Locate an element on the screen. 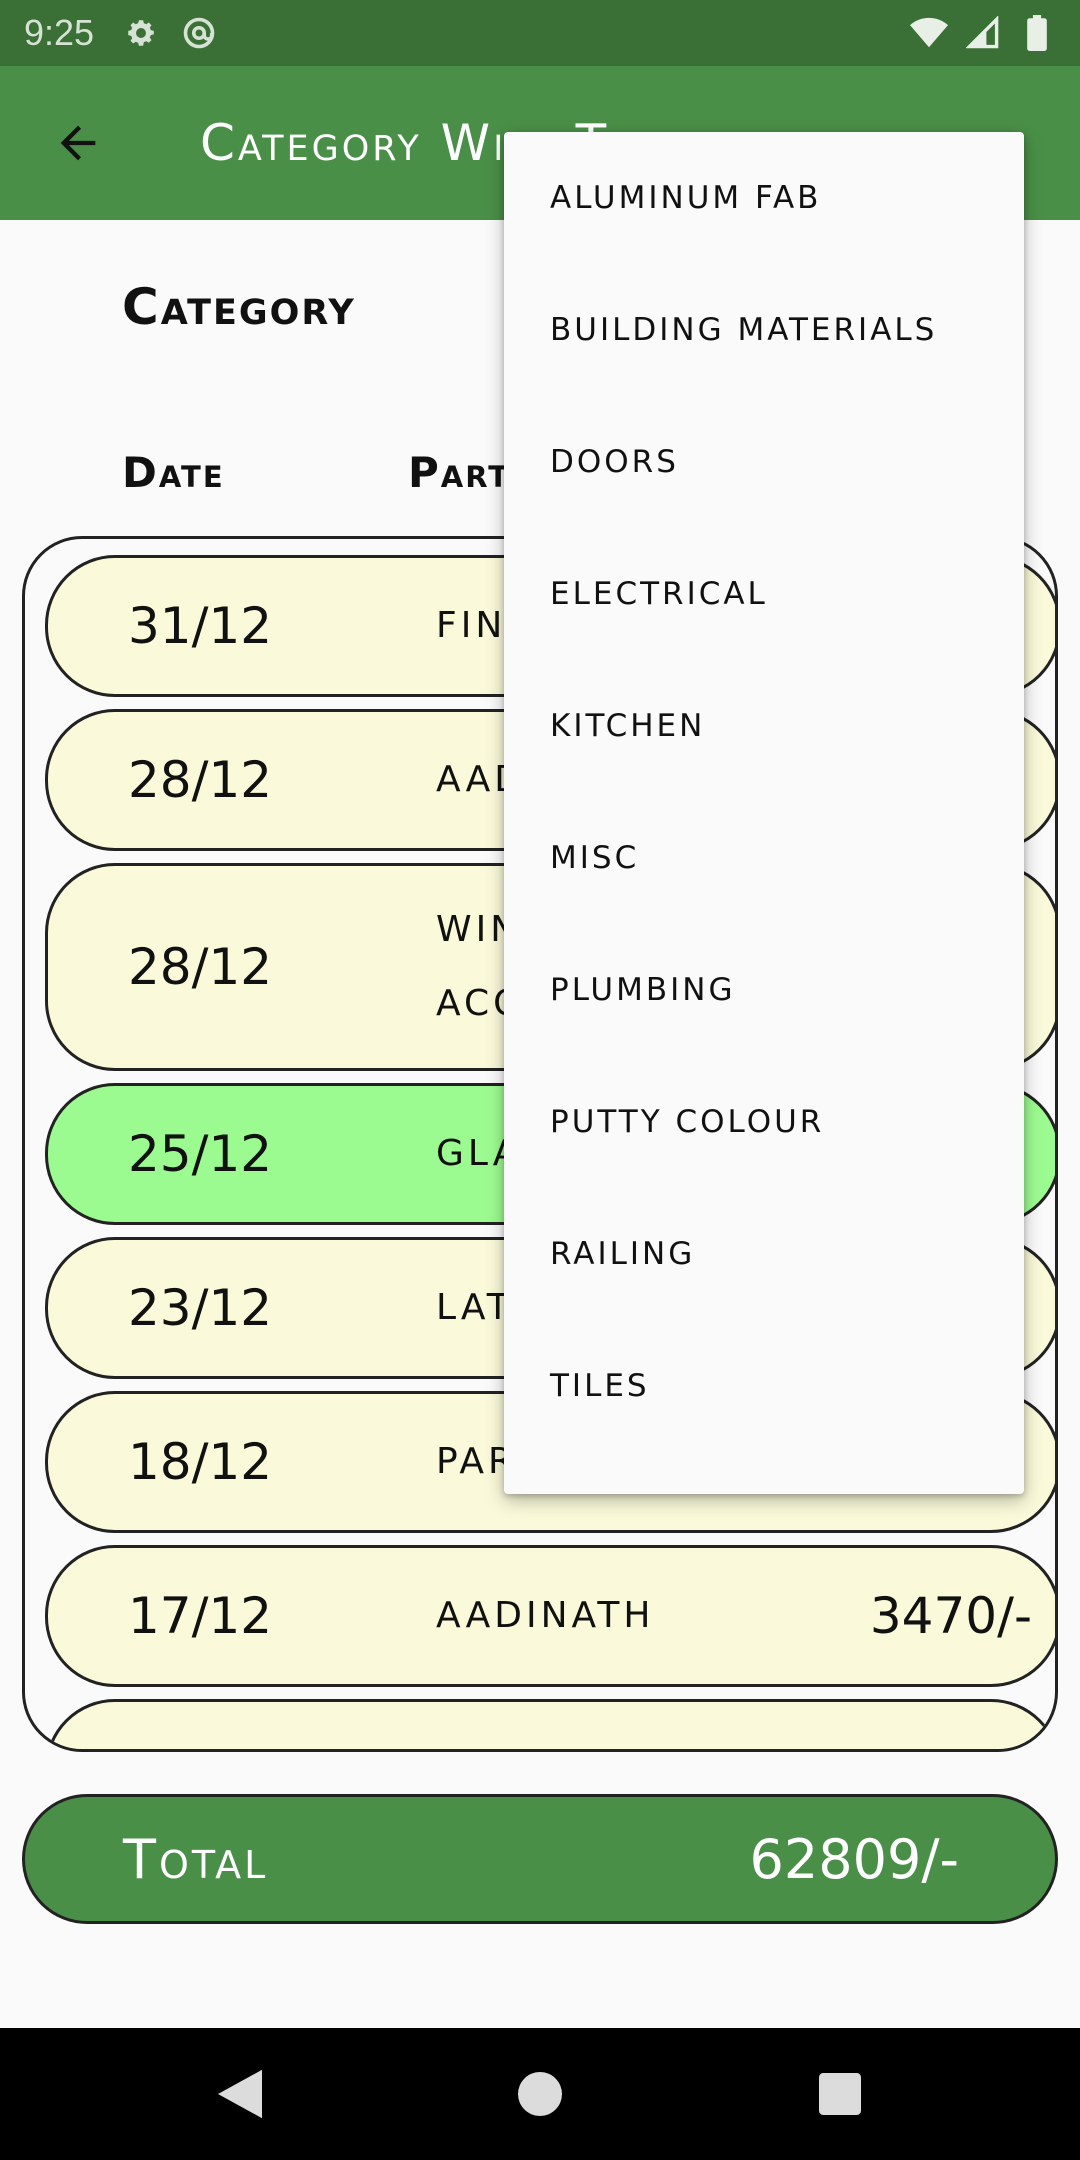 The width and height of the screenshot is (1080, 2160). row-date: 17/12 is located at coordinates (200, 1616).